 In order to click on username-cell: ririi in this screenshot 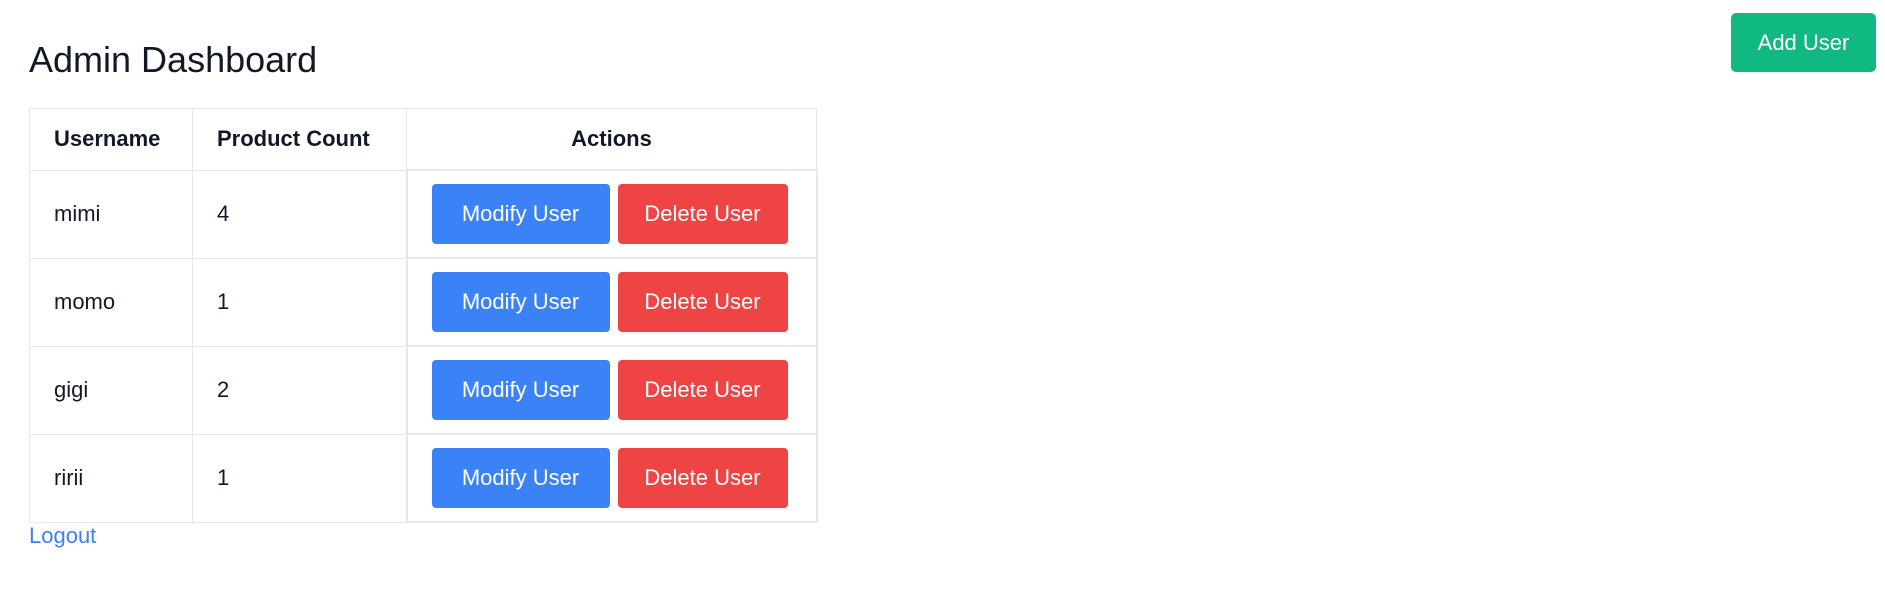, I will do `click(111, 478)`.